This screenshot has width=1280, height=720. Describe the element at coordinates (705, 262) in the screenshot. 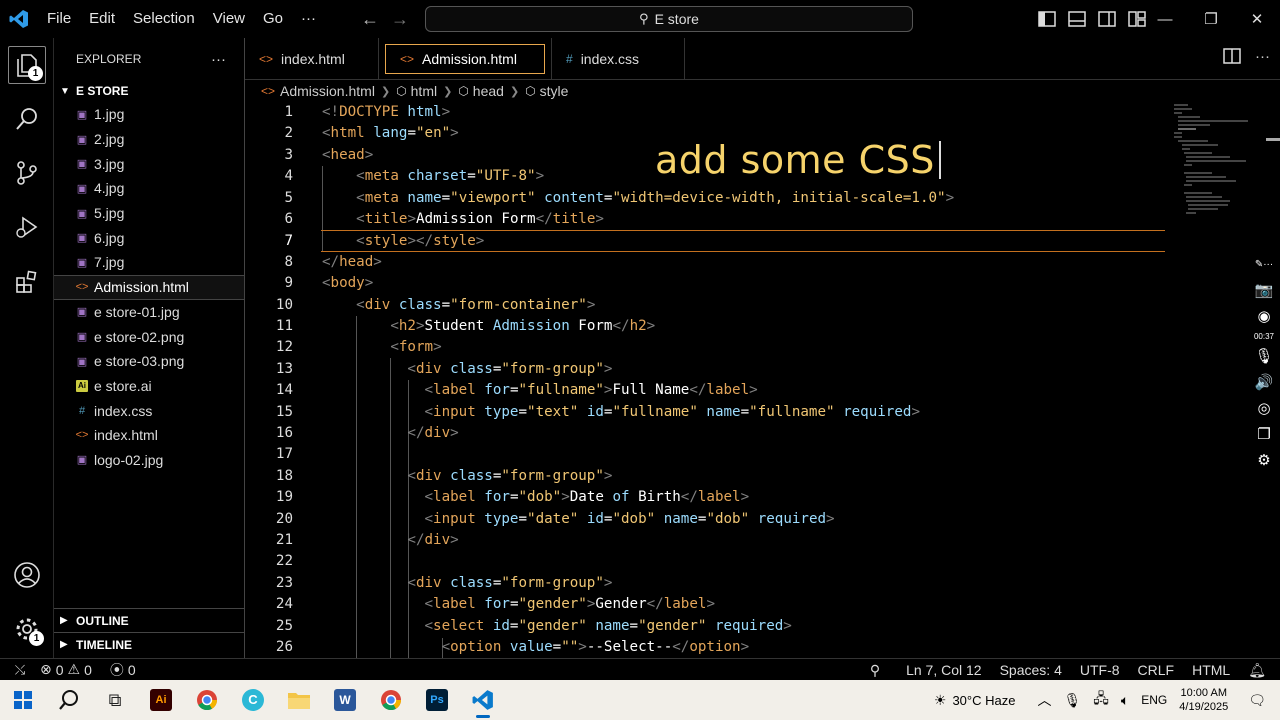

I see `code-line: 8 </head>` at that location.